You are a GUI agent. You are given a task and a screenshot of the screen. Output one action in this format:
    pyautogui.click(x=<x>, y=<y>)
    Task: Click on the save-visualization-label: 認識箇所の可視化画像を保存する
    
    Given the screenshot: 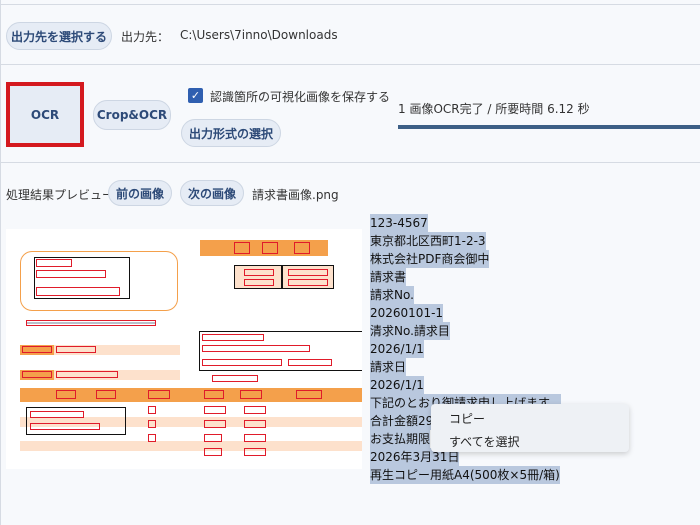 What is the action you would take?
    pyautogui.click(x=300, y=97)
    